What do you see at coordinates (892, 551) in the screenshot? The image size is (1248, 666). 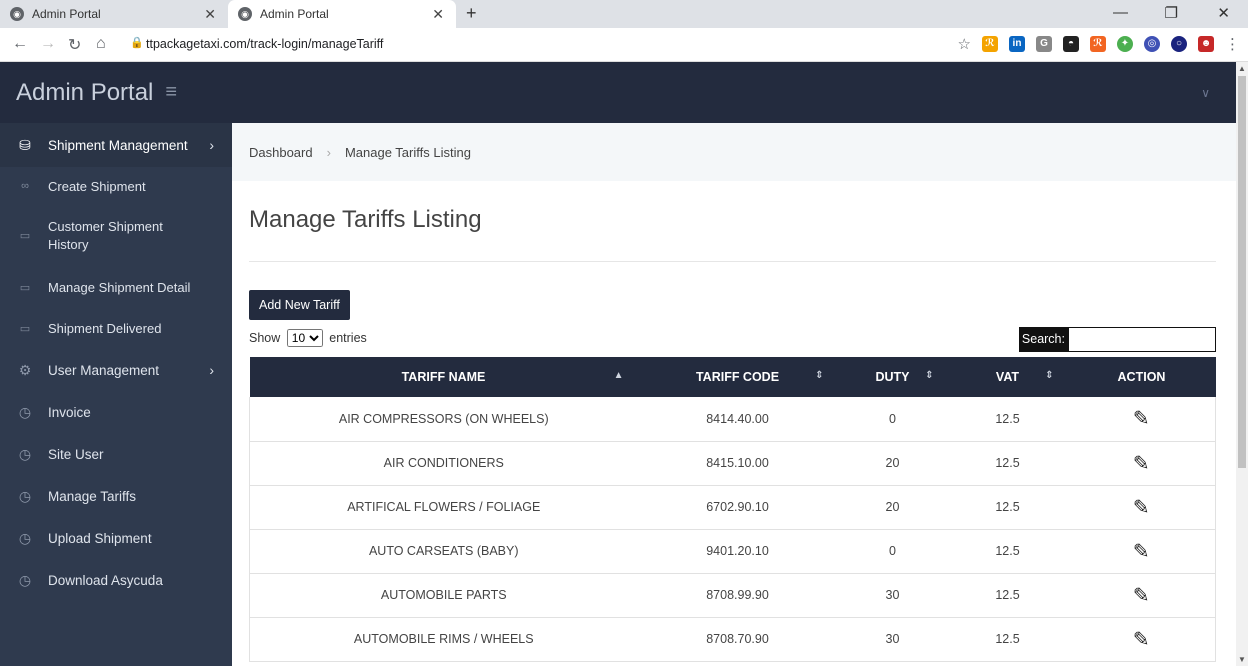 I see `duty-cell: 0` at bounding box center [892, 551].